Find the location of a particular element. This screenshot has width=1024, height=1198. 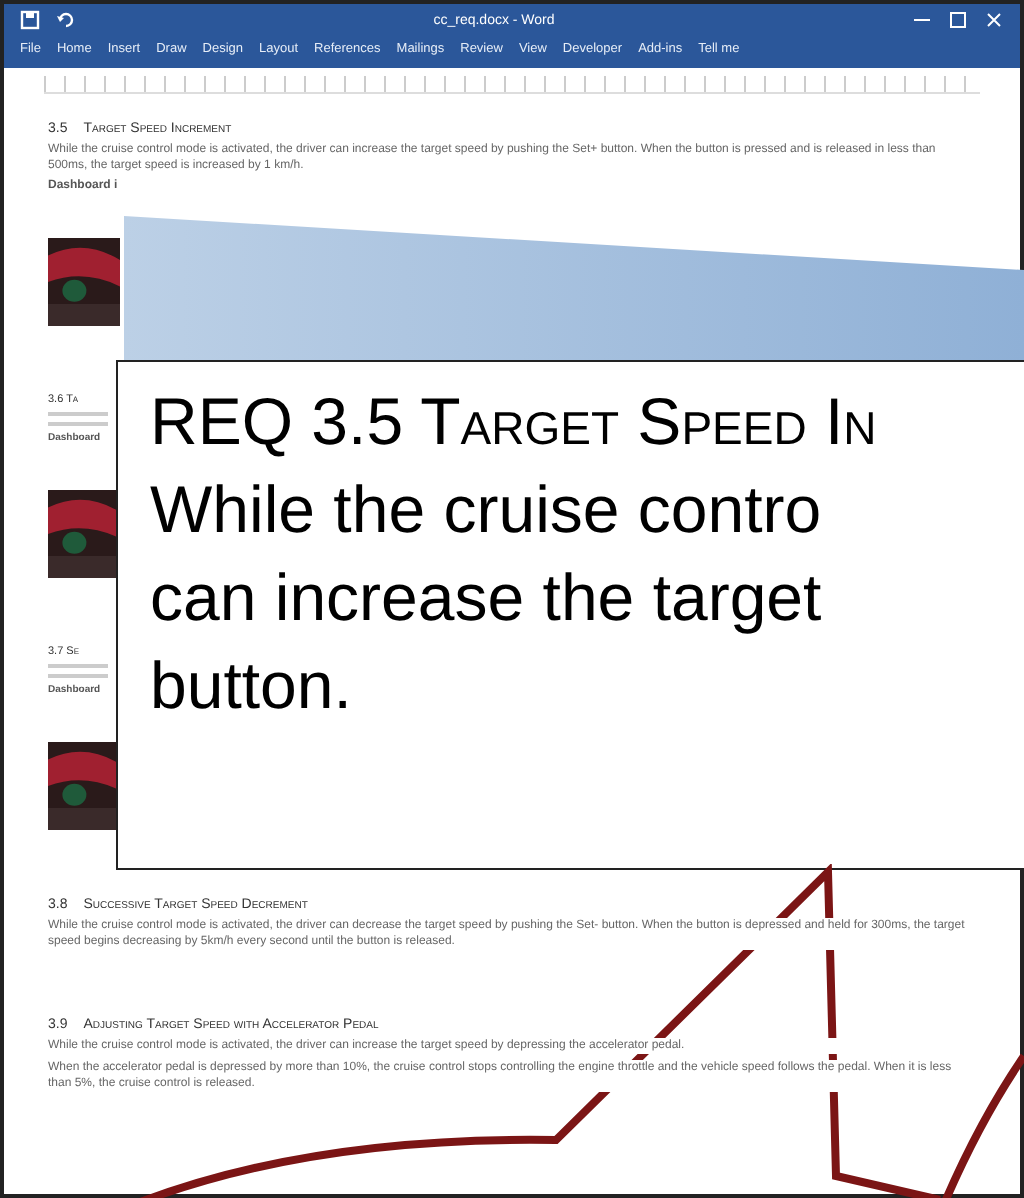

close-icon is located at coordinates (994, 20).